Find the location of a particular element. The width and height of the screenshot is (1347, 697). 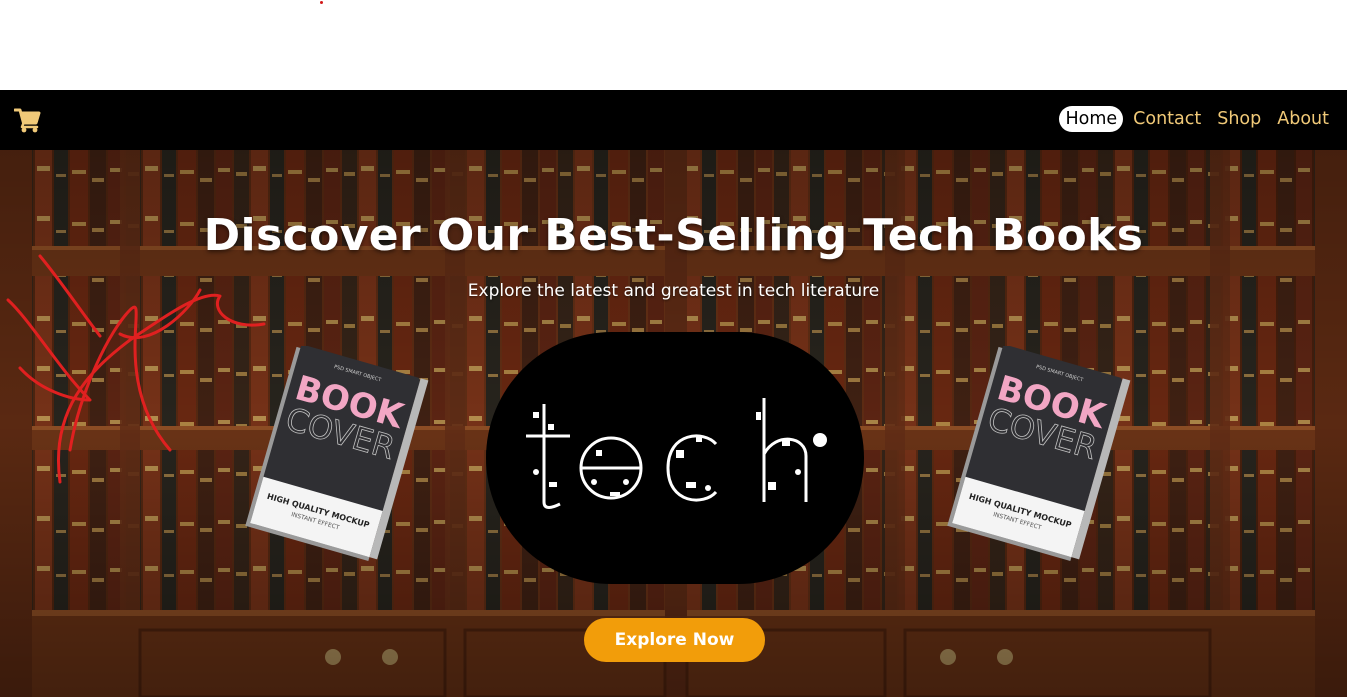

navbar: Home Contact Shop About is located at coordinates (673, 120).